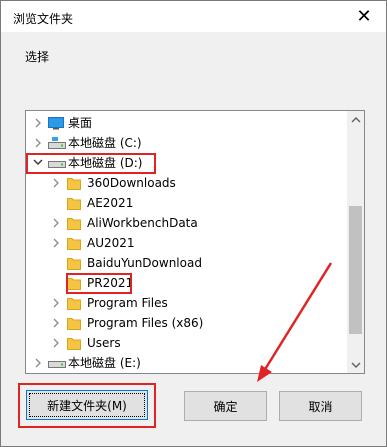 The width and height of the screenshot is (387, 447). What do you see at coordinates (186, 203) in the screenshot?
I see `tree-item-folder: AE2021` at bounding box center [186, 203].